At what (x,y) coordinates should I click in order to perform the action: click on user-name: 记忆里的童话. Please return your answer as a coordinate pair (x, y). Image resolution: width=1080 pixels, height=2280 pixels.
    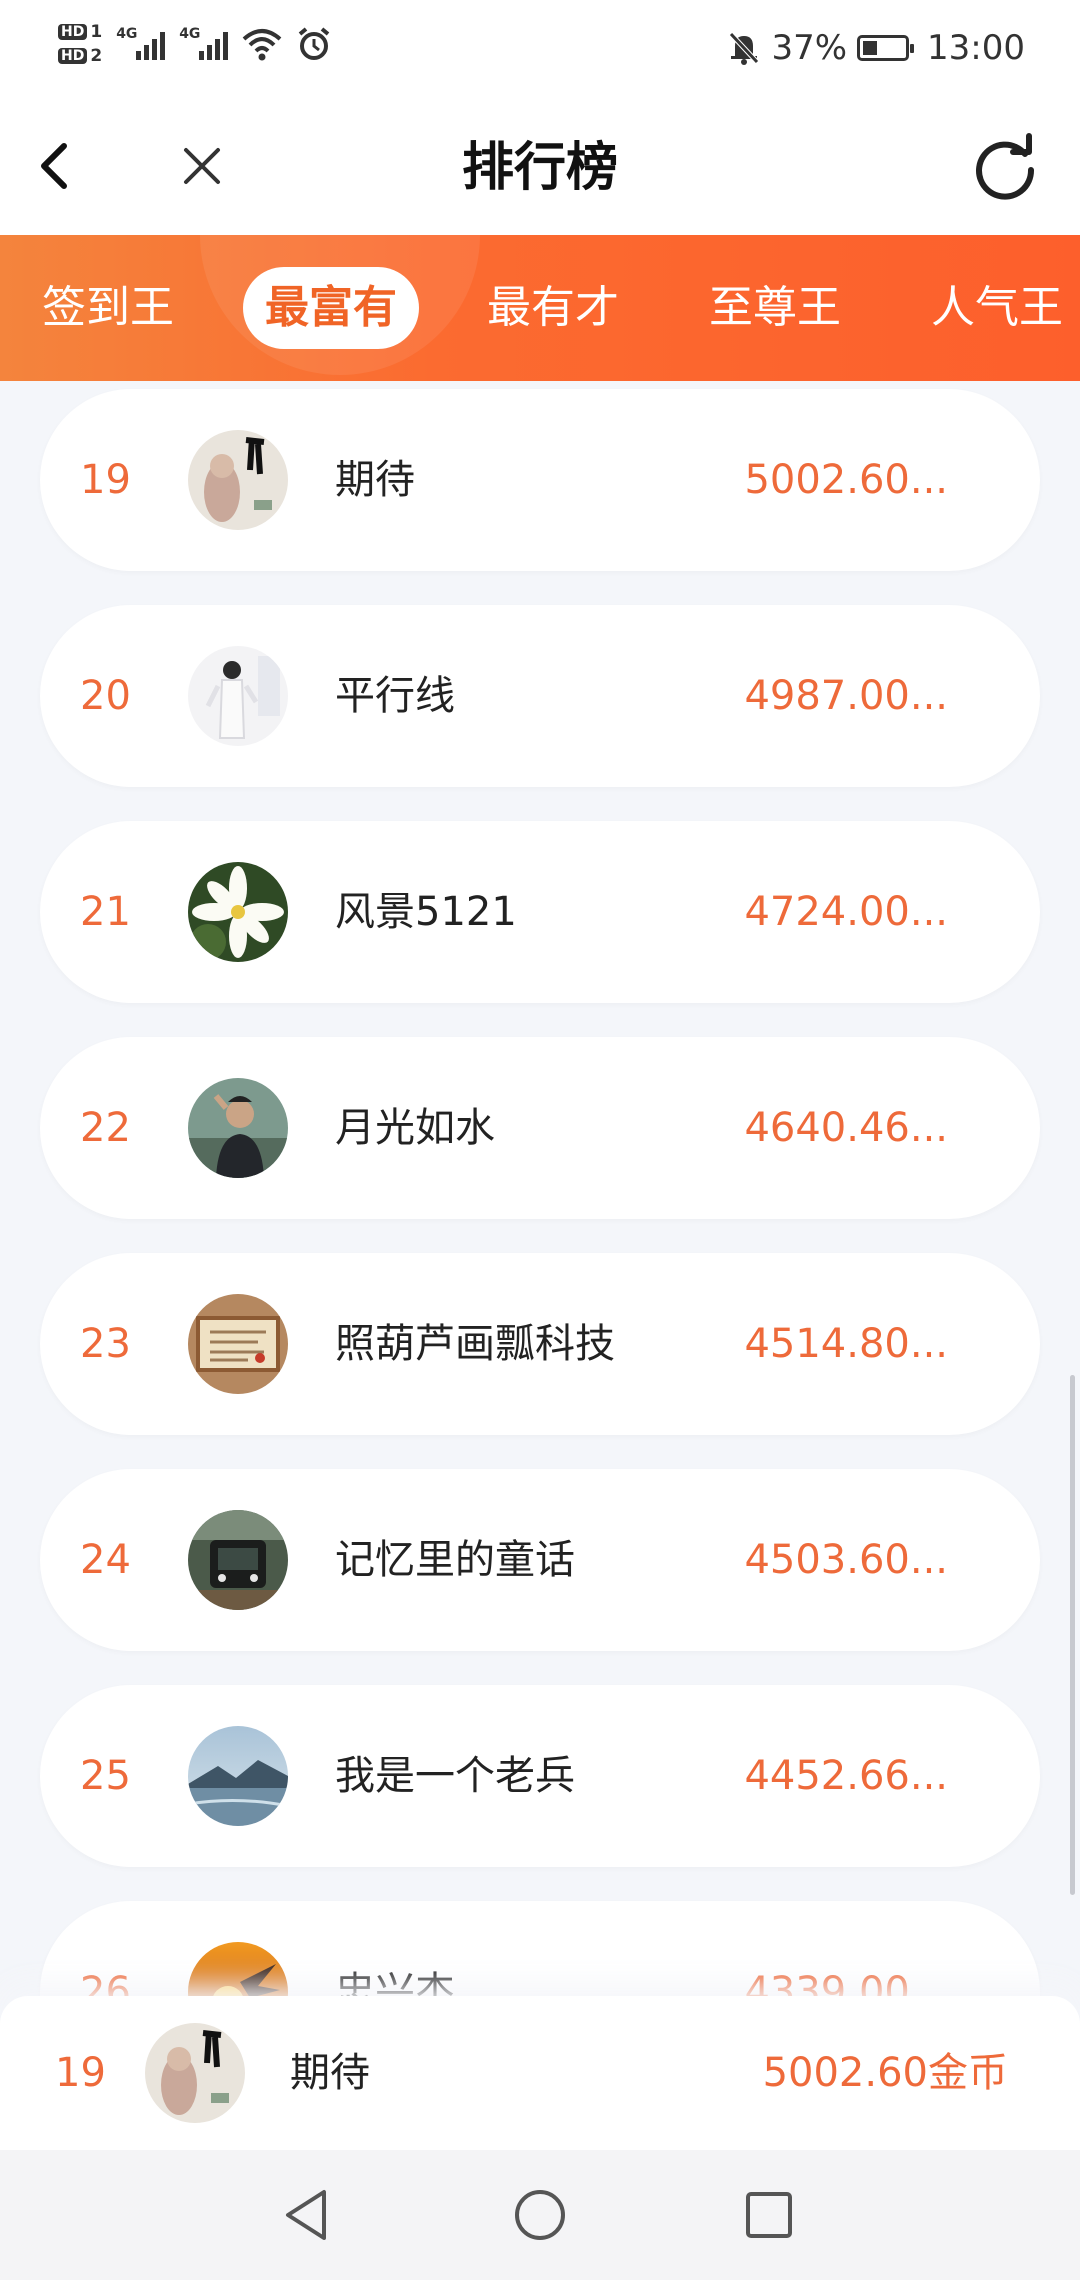
    Looking at the image, I should click on (455, 1560).